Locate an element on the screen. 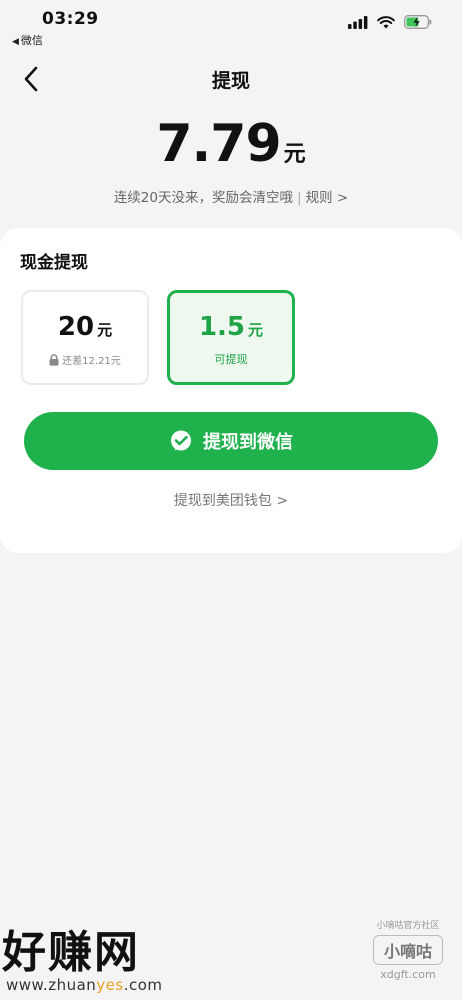 The image size is (462, 1000). withdraw-option-1-5: 1.5 元 可提现 is located at coordinates (231, 337).